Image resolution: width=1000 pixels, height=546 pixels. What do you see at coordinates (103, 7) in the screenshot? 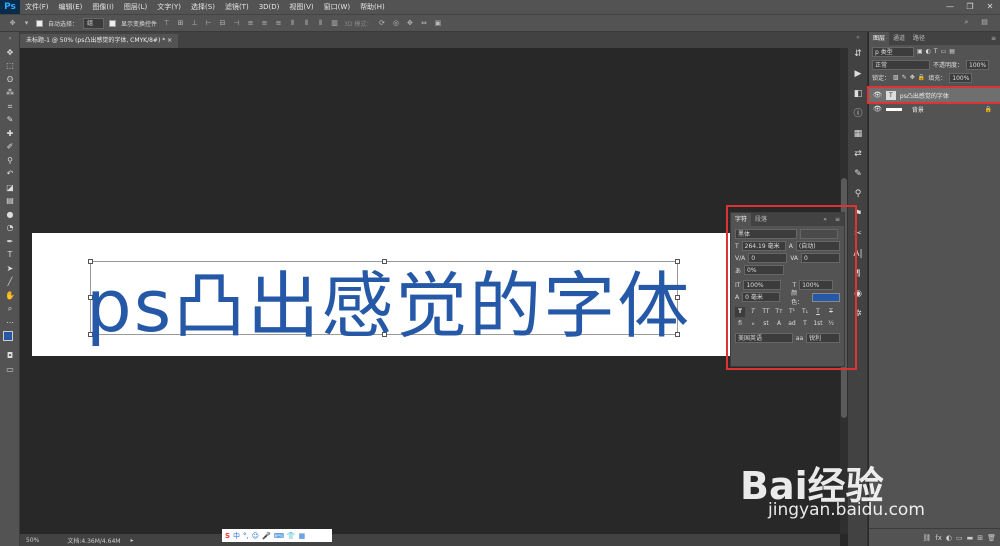
I see `menu-image: 图像(I)` at bounding box center [103, 7].